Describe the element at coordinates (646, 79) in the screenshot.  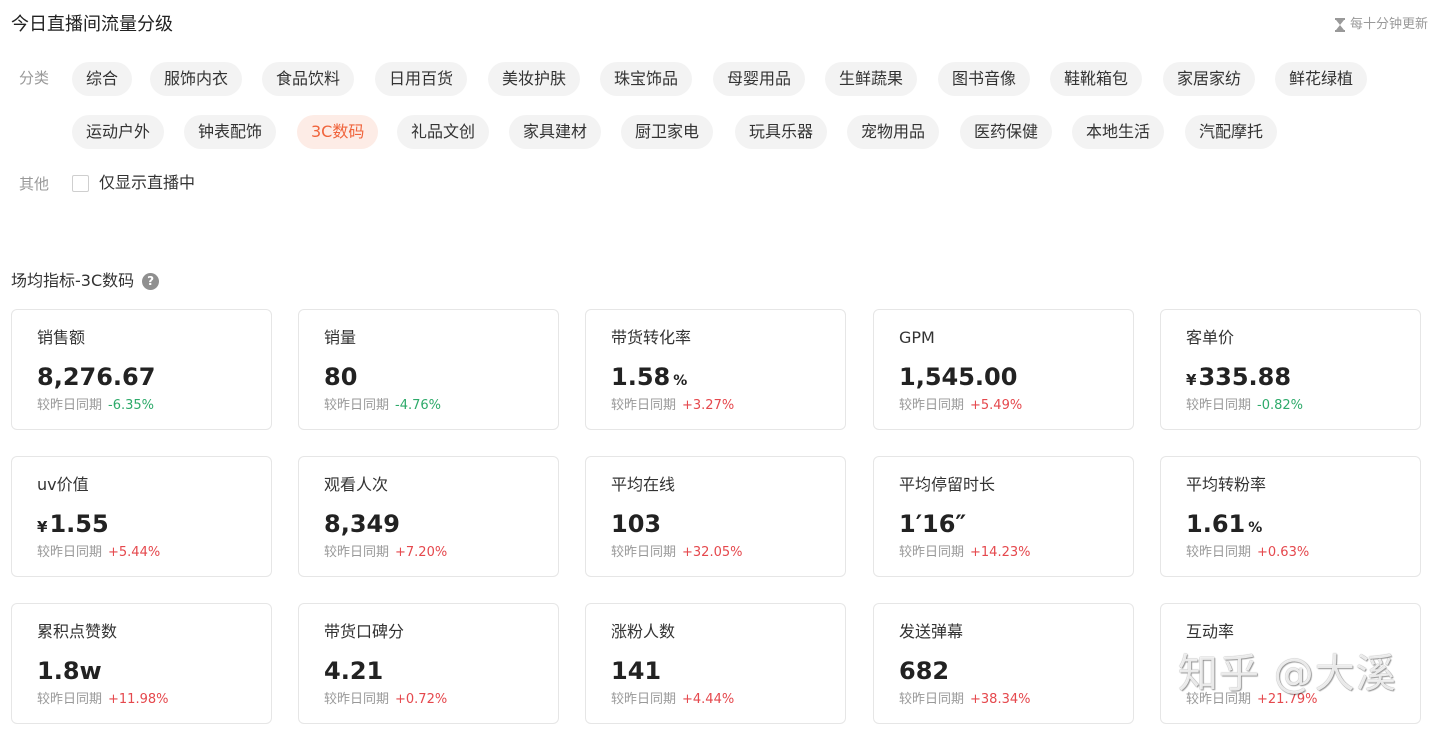
I see `category-chip: 珠宝饰品` at that location.